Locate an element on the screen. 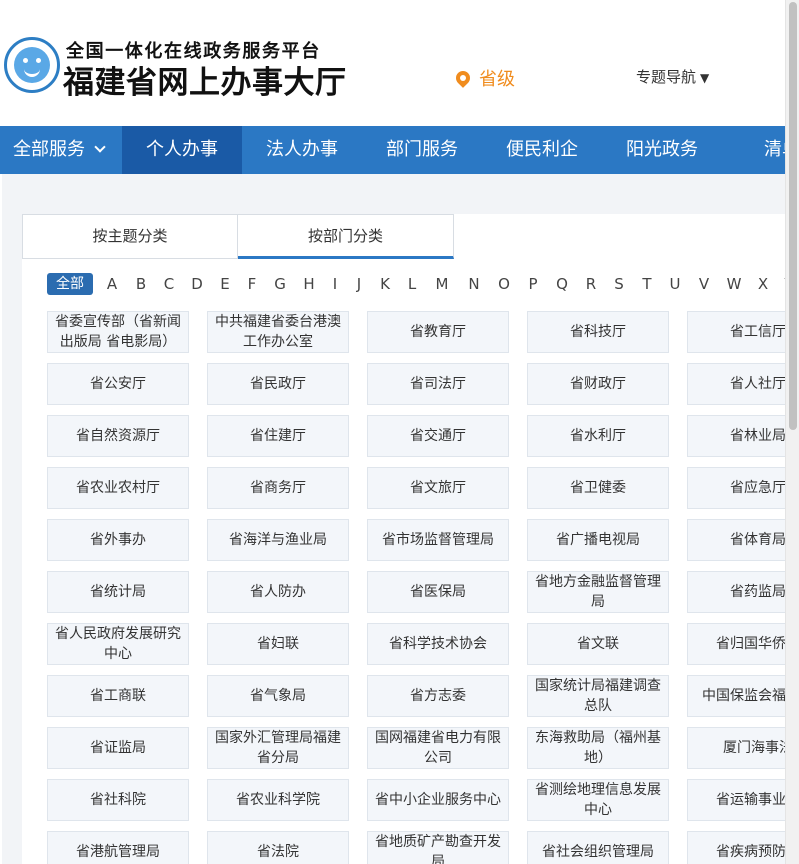  alphabet-letter-d: D is located at coordinates (197, 284).